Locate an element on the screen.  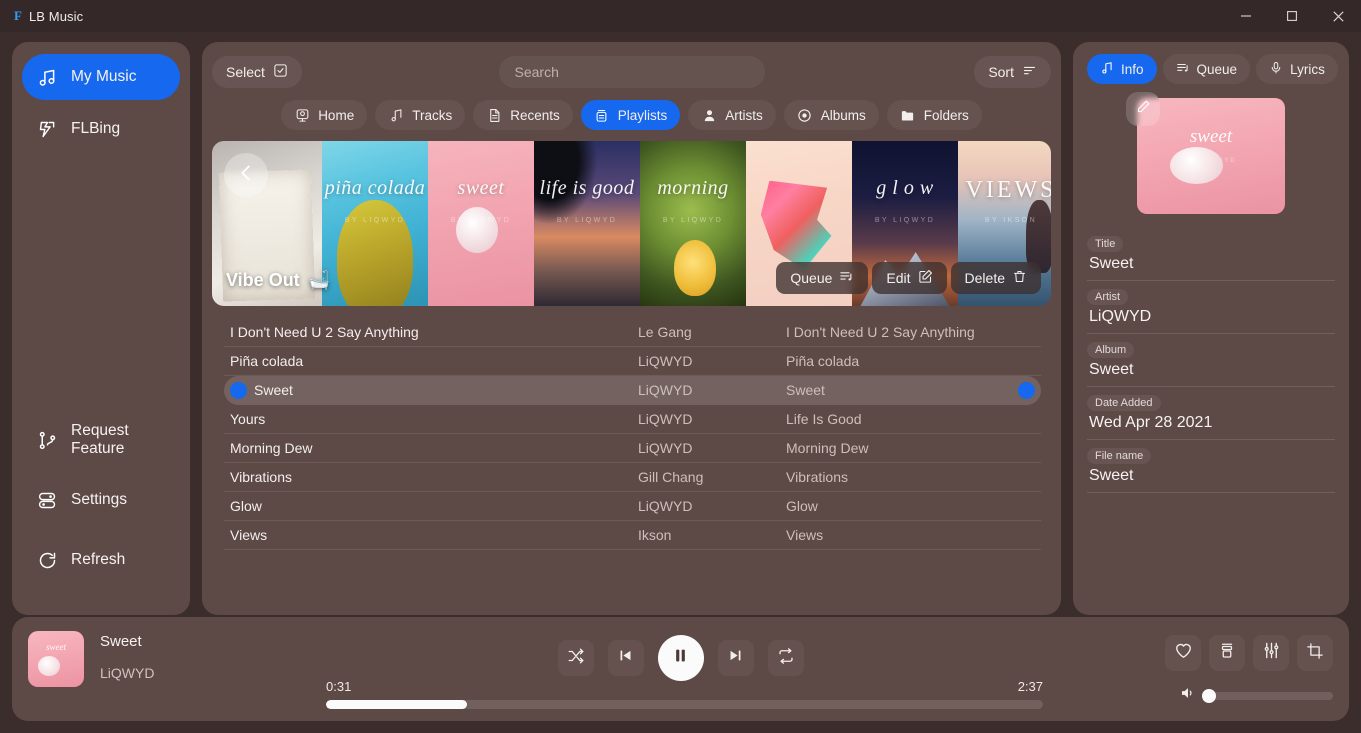
tab-info: Info is located at coordinates (1122, 69).